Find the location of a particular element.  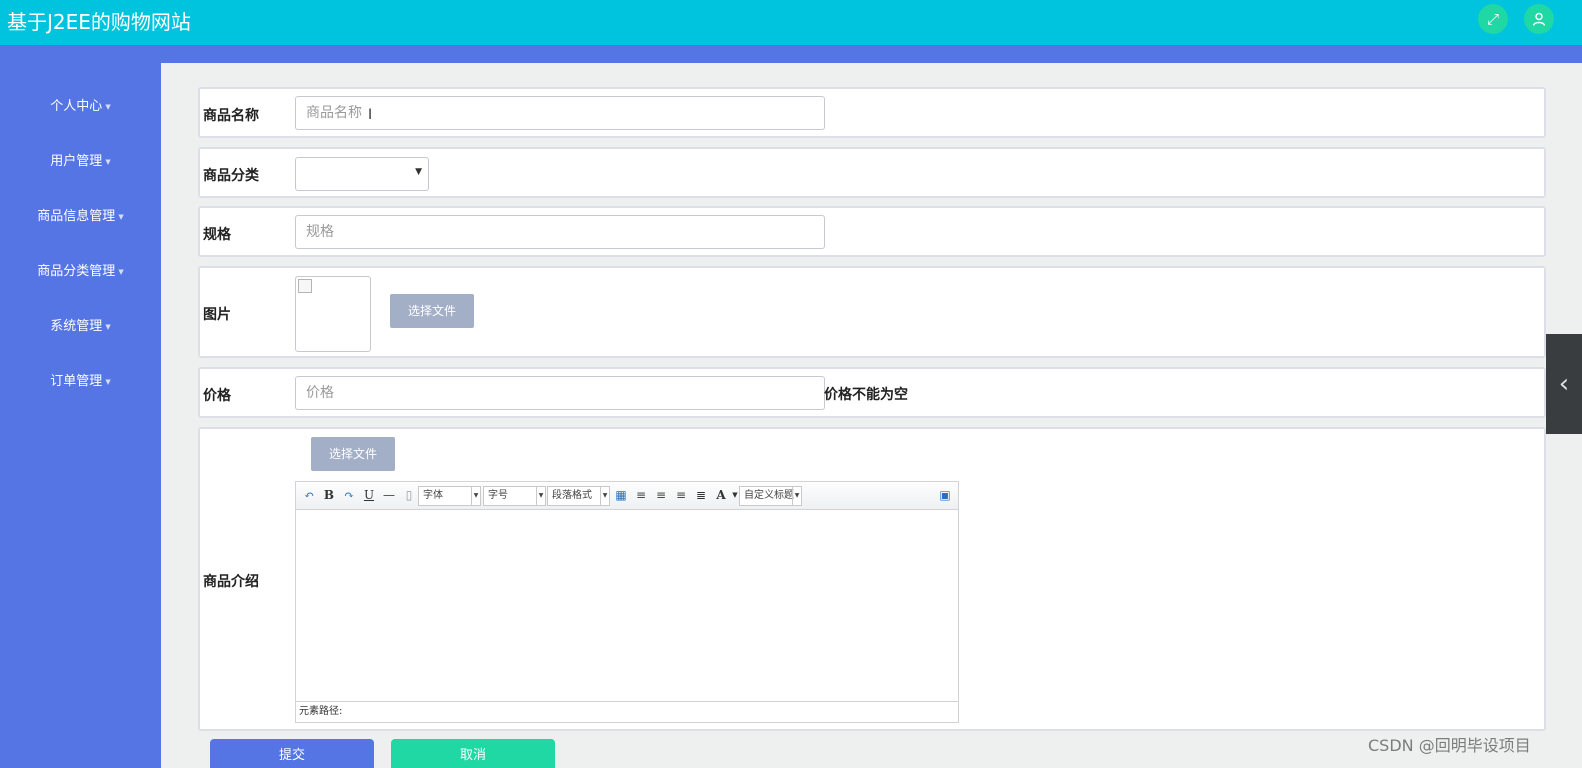

sidebar-item-system: 系统管理 ▼ is located at coordinates (80, 324).